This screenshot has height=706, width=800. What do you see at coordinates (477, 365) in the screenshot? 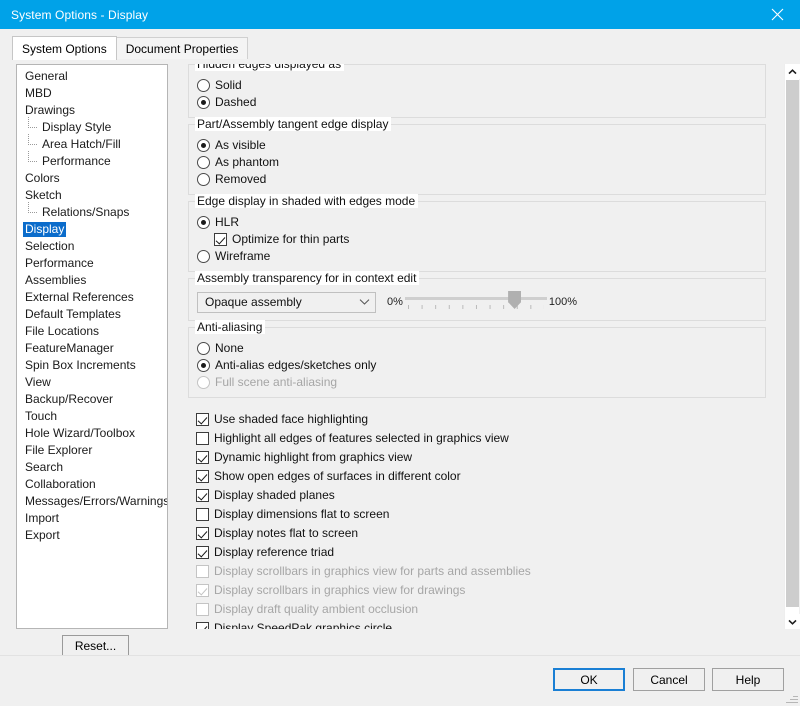
I see `radio-aa-edges-sketches: Anti-alias edges/sketches only` at bounding box center [477, 365].